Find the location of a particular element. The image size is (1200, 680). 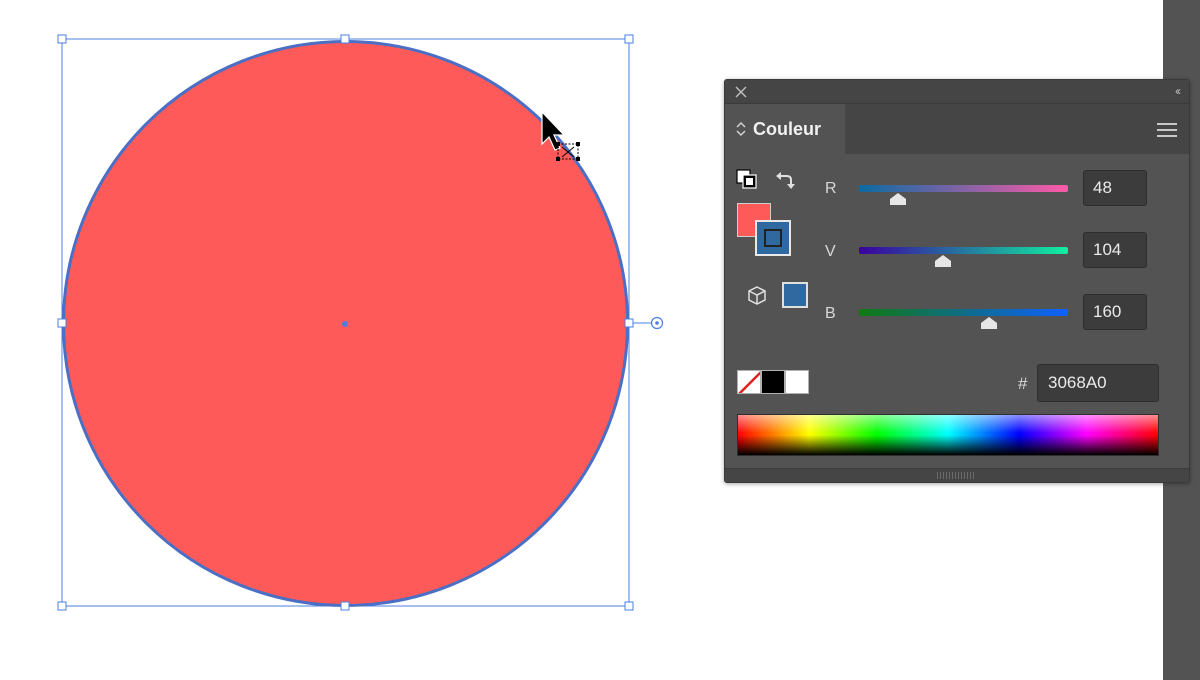

panel-resize-bar is located at coordinates (957, 475).